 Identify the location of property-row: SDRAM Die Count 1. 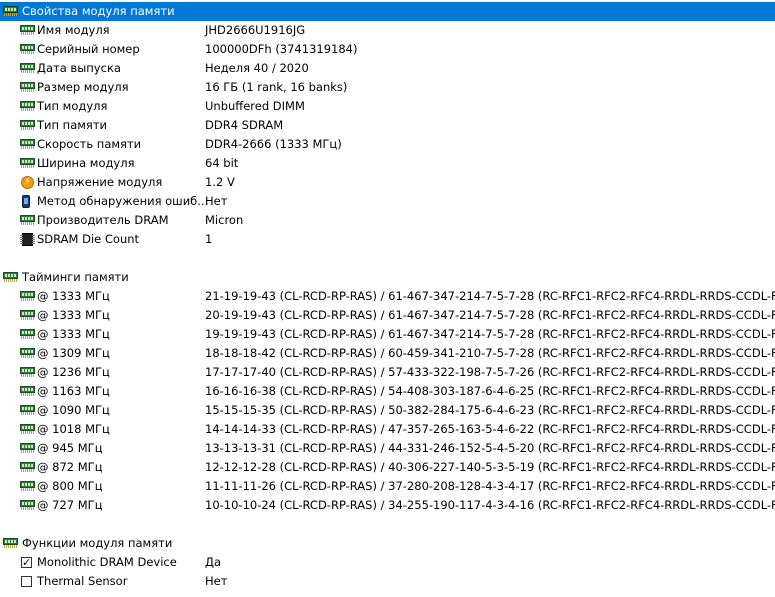
(387, 239).